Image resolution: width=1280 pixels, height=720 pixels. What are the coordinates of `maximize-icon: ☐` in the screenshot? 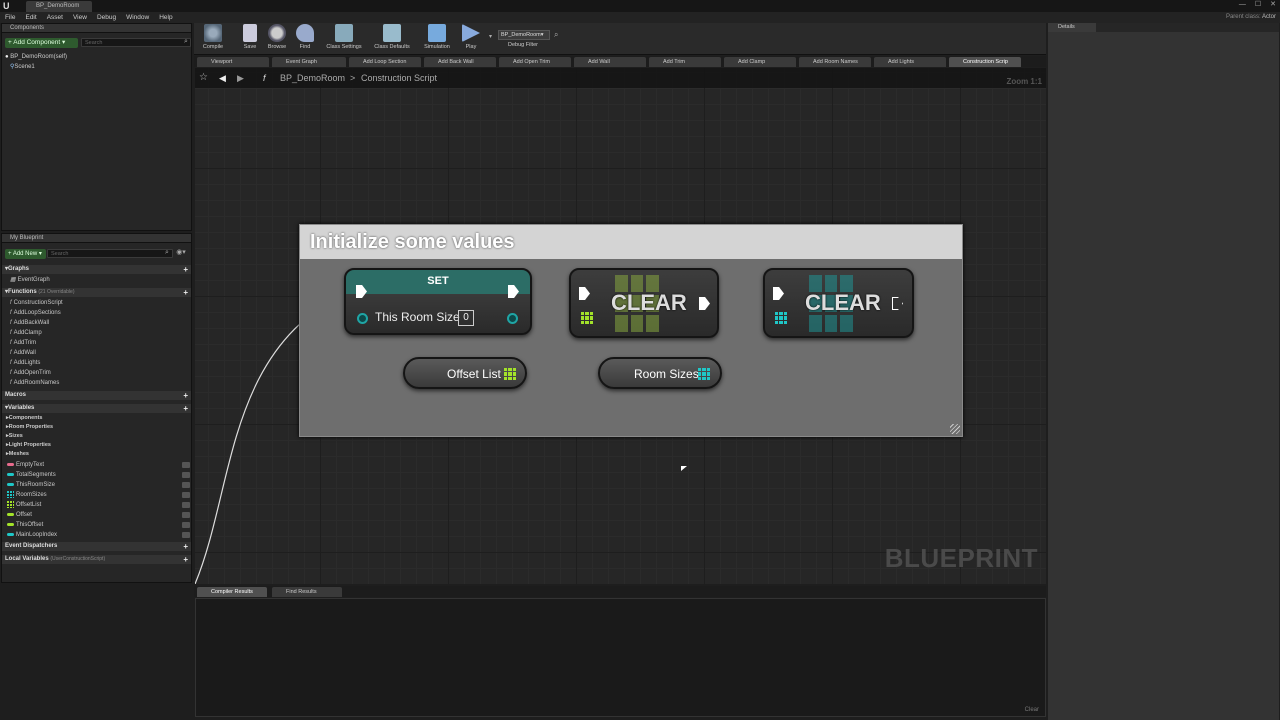 It's located at (1258, 5).